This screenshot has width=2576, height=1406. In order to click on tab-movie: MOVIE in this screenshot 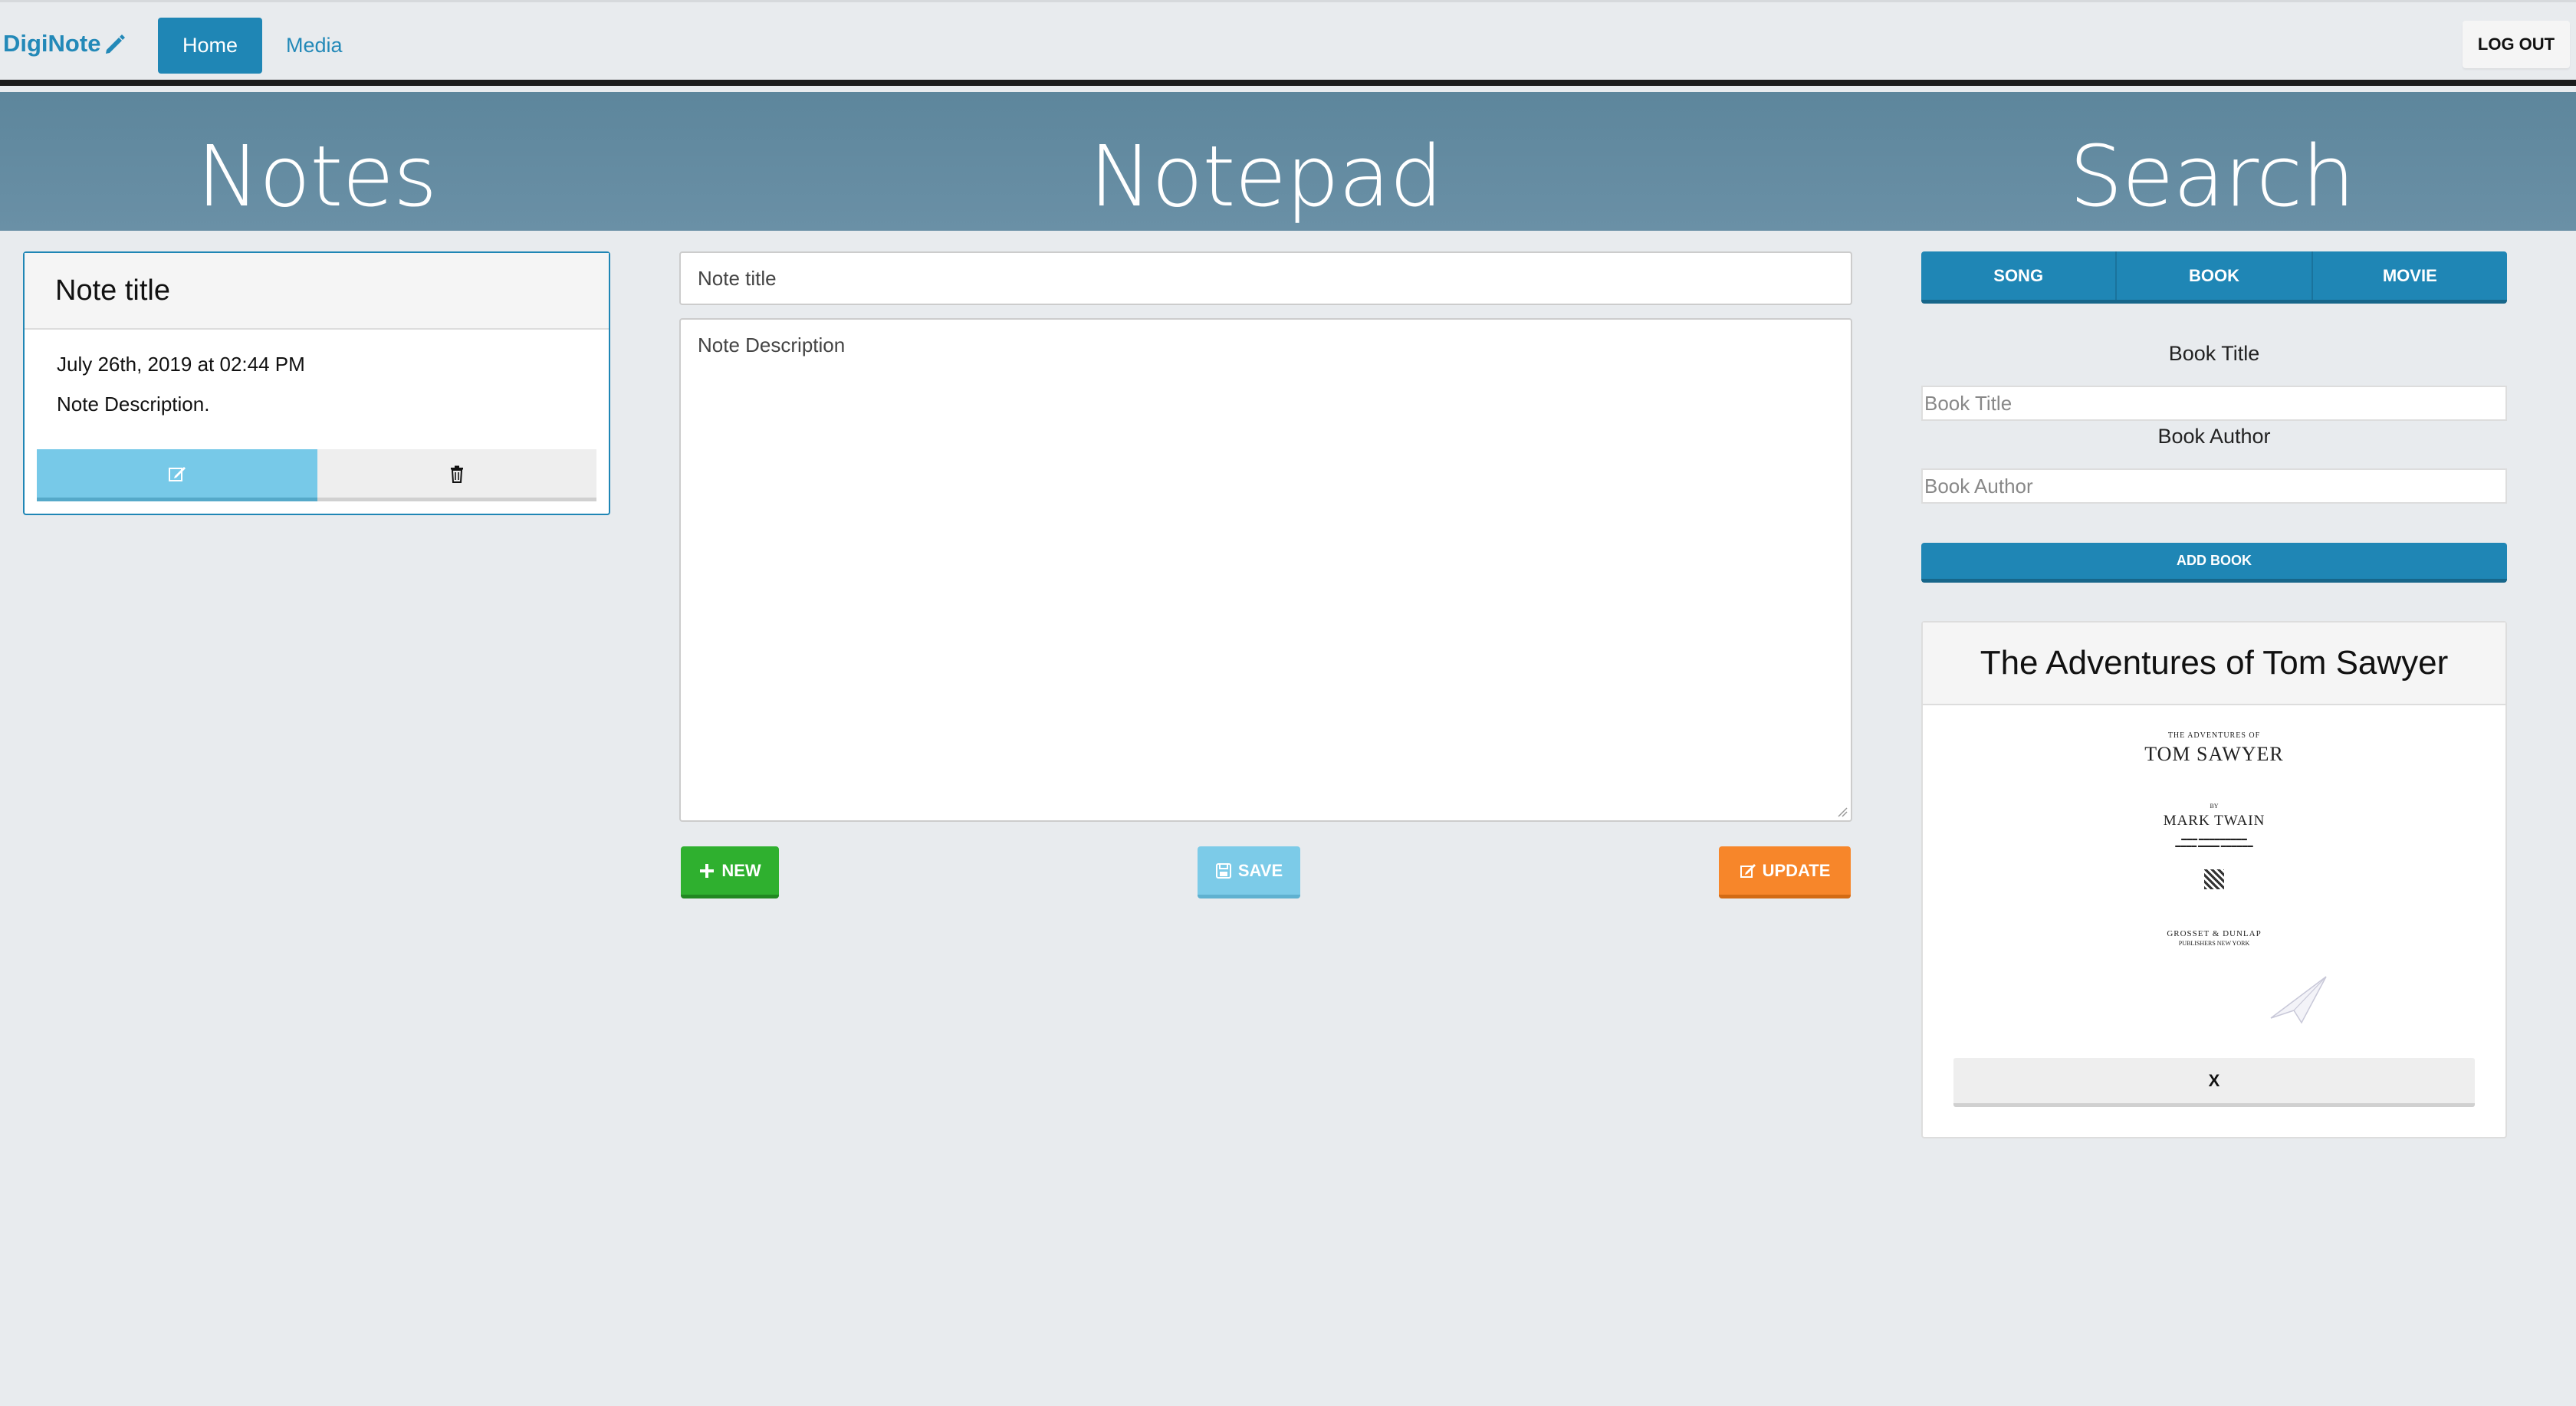, I will do `click(2410, 276)`.